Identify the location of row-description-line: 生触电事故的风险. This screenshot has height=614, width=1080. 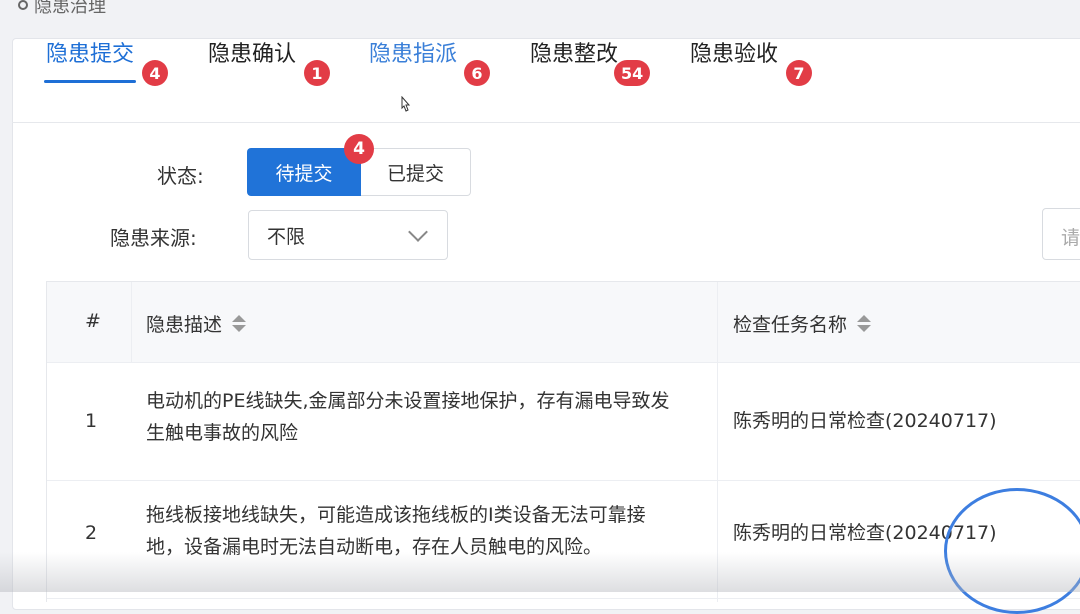
(222, 433).